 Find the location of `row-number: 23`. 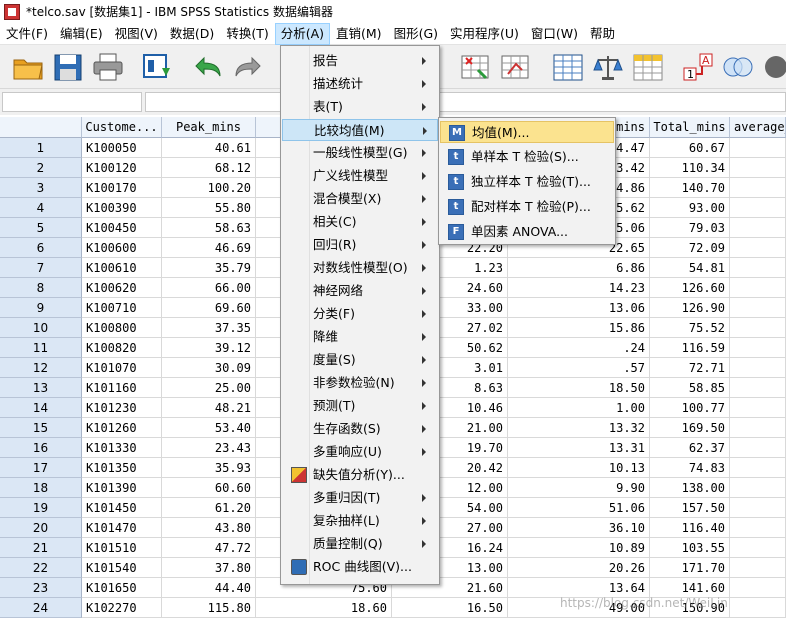

row-number: 23 is located at coordinates (41, 588).